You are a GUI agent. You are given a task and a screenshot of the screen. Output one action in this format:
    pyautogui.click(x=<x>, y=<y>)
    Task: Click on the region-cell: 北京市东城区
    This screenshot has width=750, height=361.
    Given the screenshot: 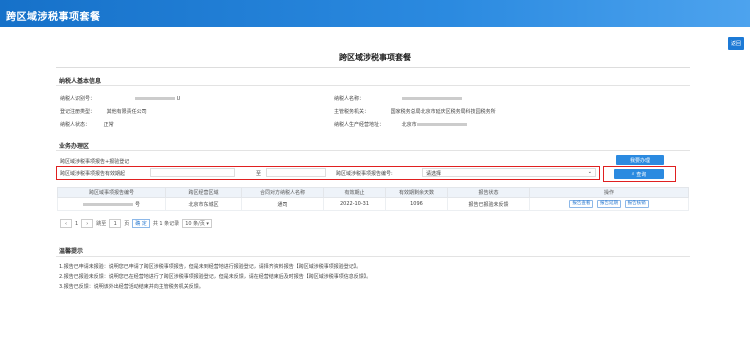 What is the action you would take?
    pyautogui.click(x=203, y=204)
    